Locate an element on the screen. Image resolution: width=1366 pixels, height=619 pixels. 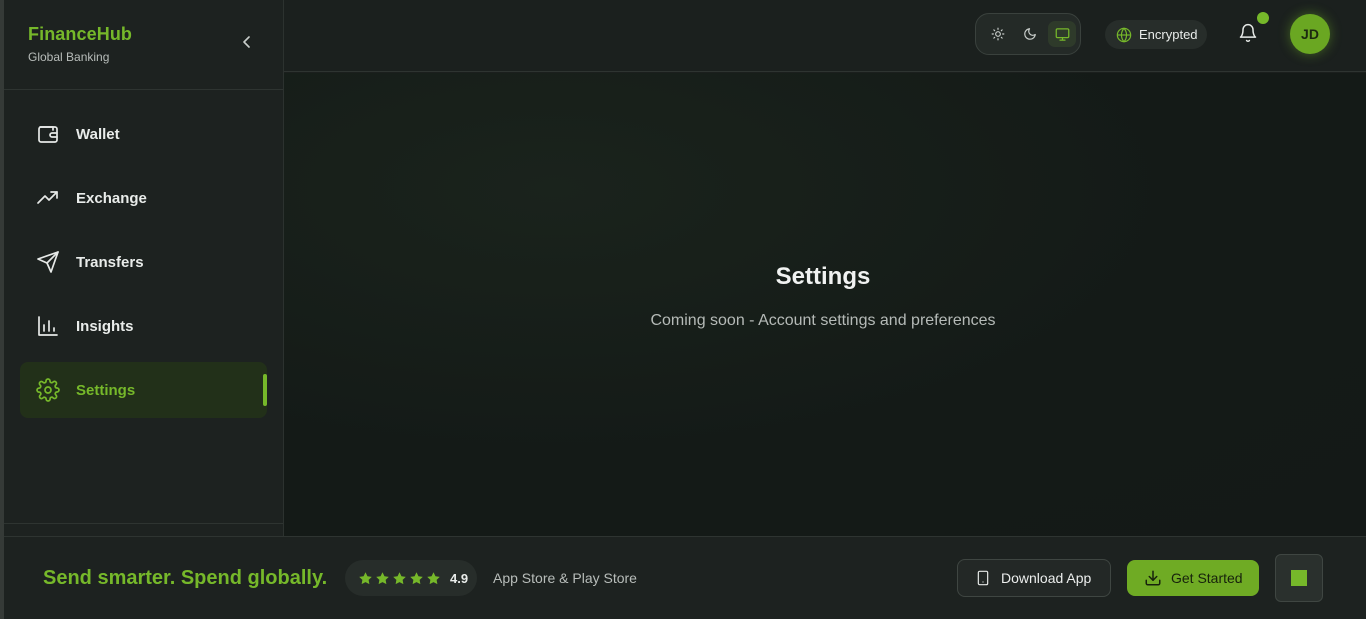
encrypted-label: Encrypted is located at coordinates (1168, 34).